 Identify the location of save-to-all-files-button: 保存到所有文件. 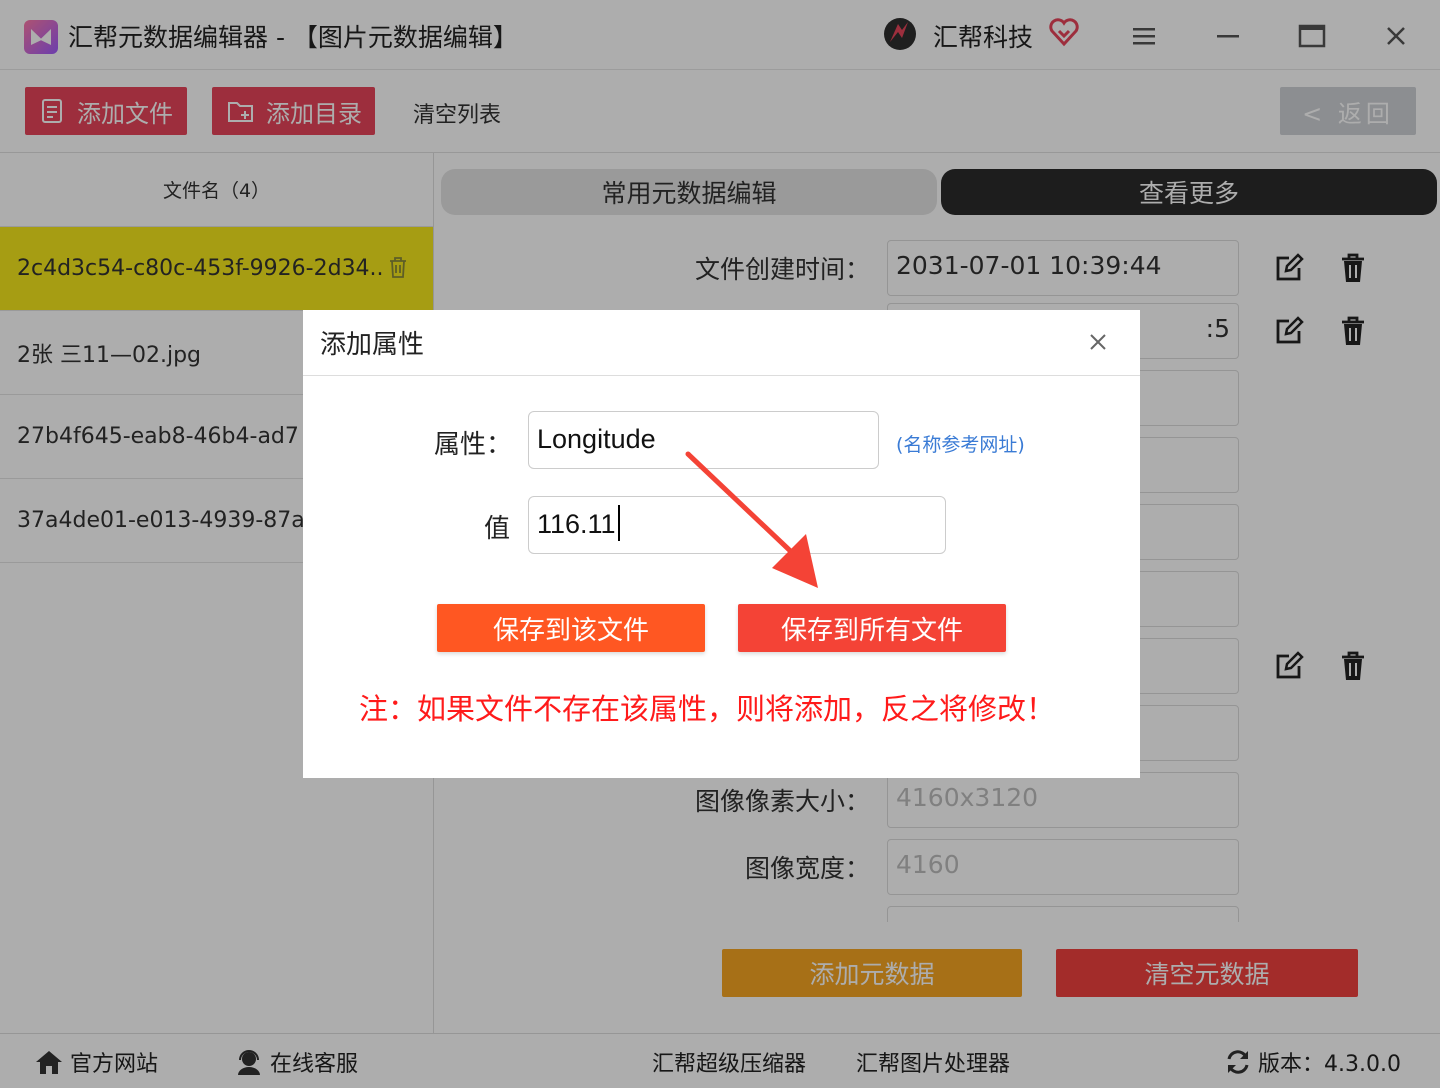
(872, 628).